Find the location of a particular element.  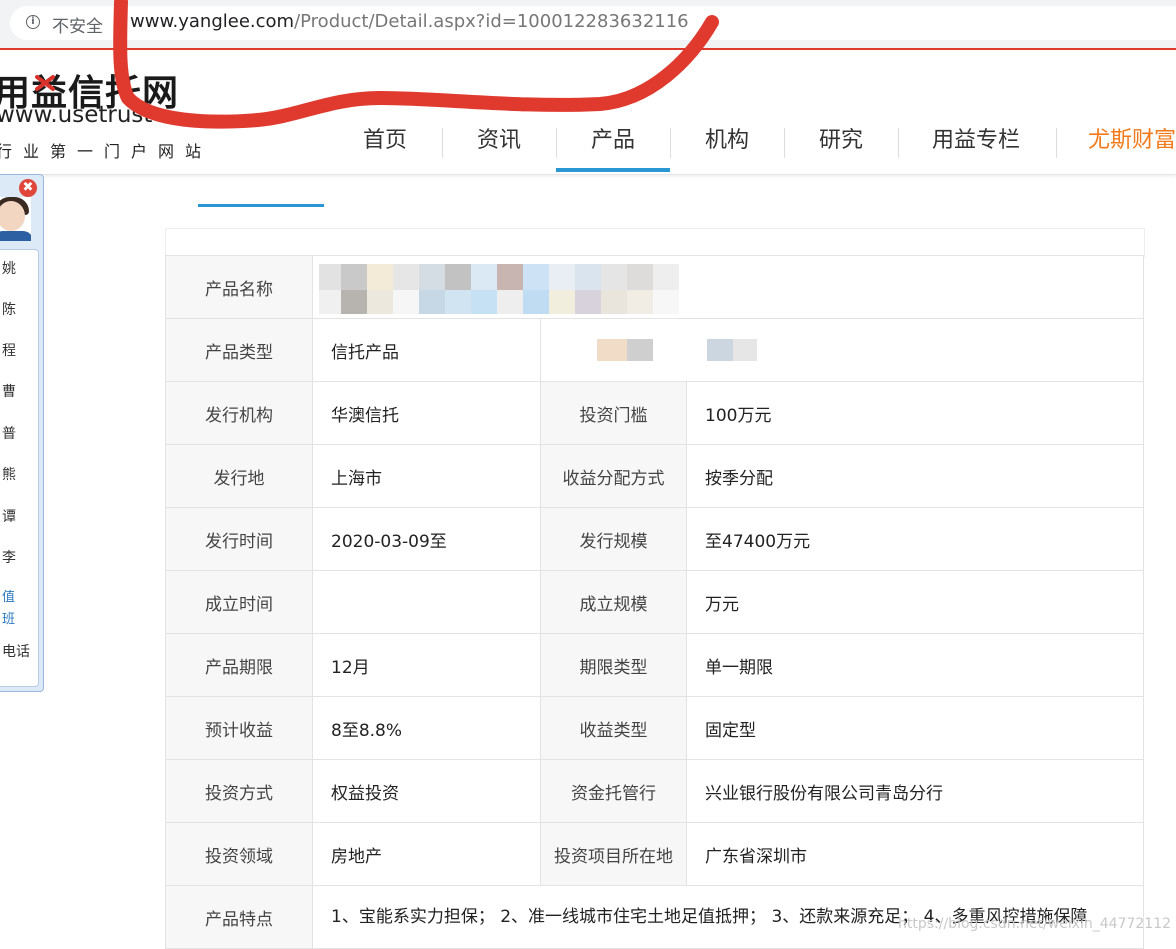

content-frame is located at coordinates (655, 242).